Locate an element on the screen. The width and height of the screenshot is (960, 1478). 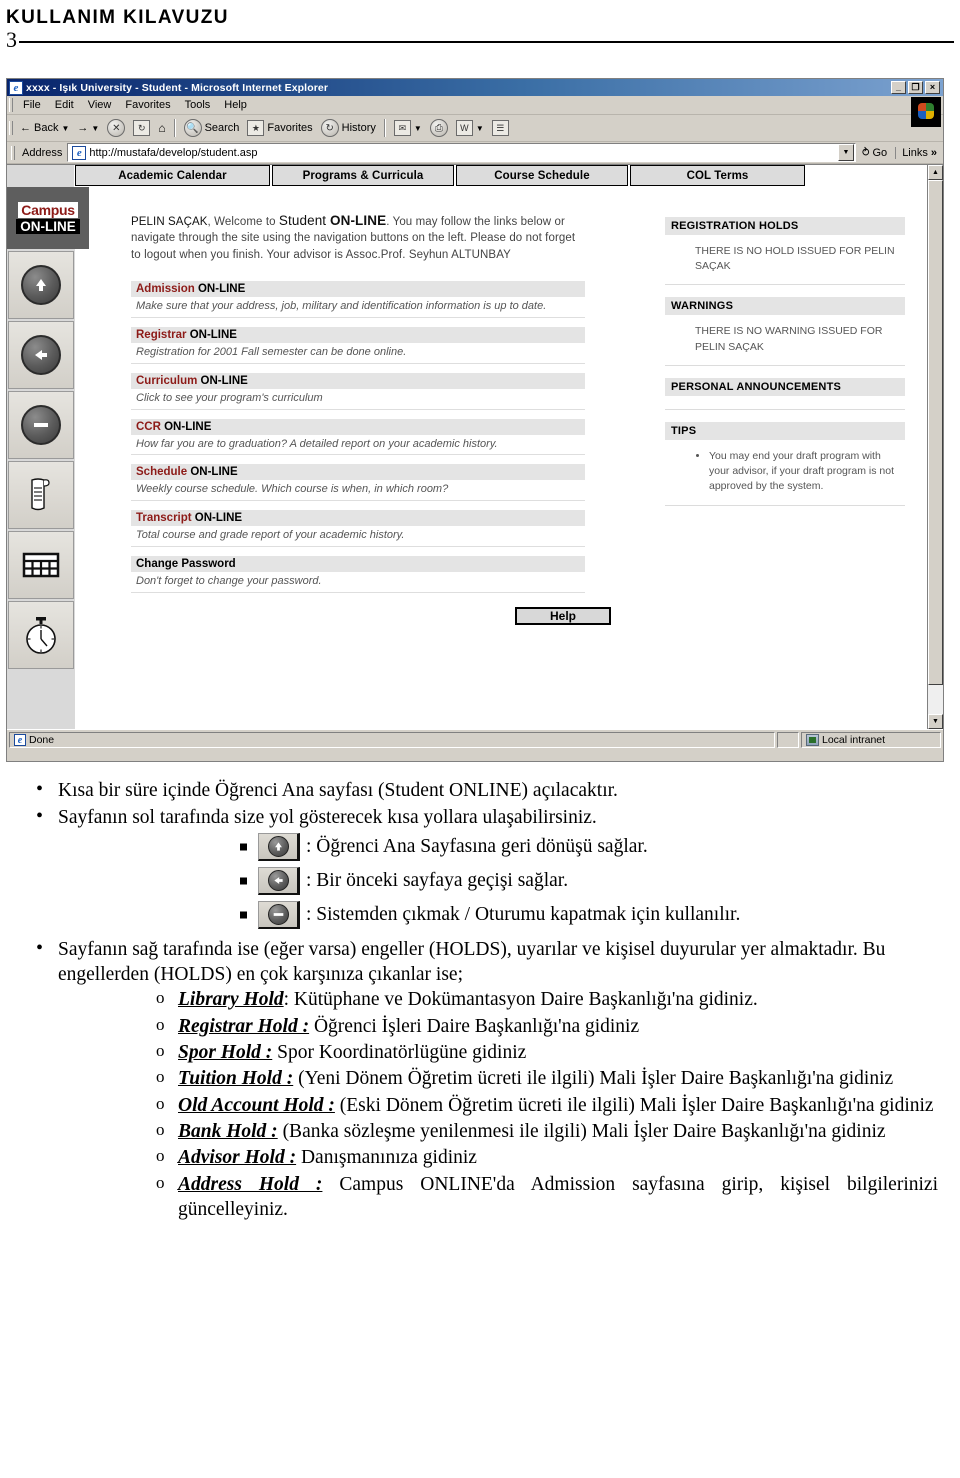
back-button: ← Back ▼ is located at coordinates (44, 128).